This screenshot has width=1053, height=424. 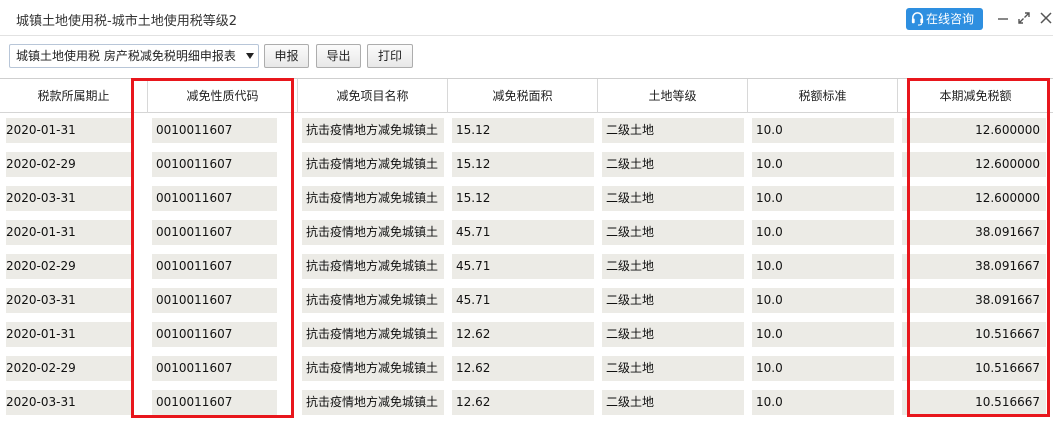 What do you see at coordinates (126, 56) in the screenshot?
I see `report-select-value: 城镇土地使用税 房产税减免税明细申报表` at bounding box center [126, 56].